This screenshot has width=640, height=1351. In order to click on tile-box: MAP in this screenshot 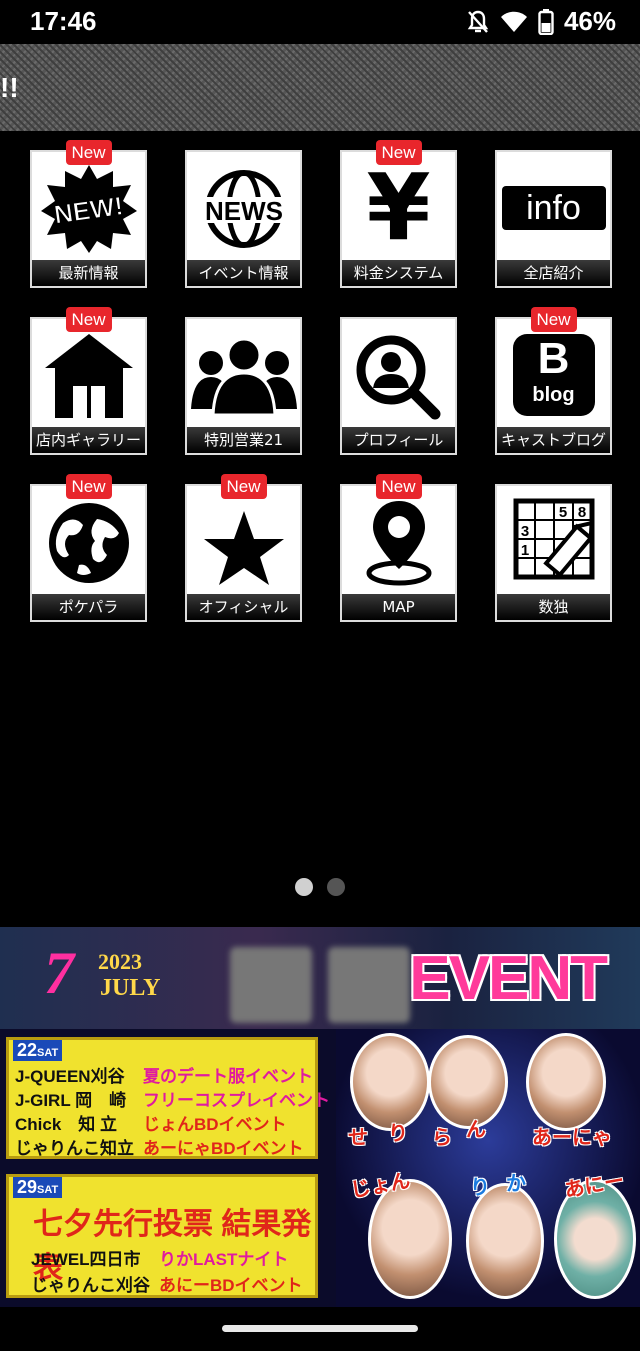, I will do `click(398, 553)`.